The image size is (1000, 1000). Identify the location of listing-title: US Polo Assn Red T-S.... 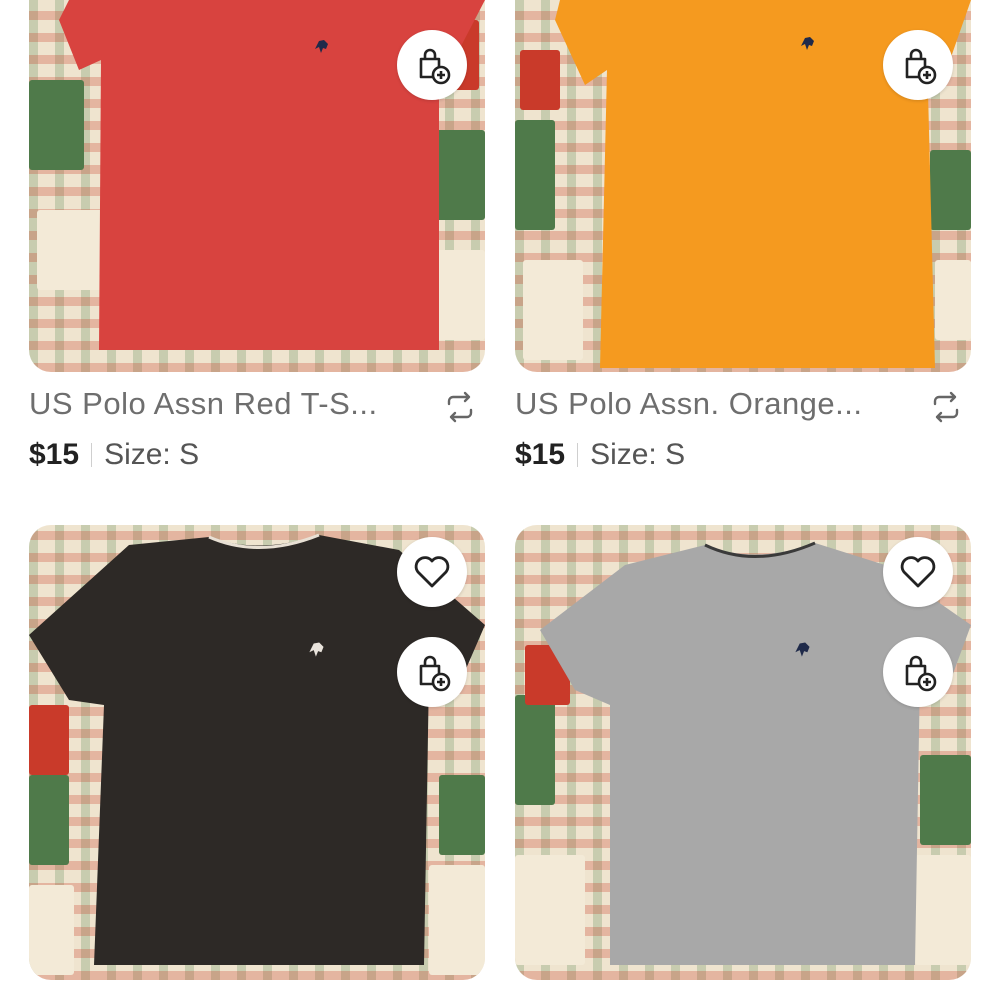
(219, 404).